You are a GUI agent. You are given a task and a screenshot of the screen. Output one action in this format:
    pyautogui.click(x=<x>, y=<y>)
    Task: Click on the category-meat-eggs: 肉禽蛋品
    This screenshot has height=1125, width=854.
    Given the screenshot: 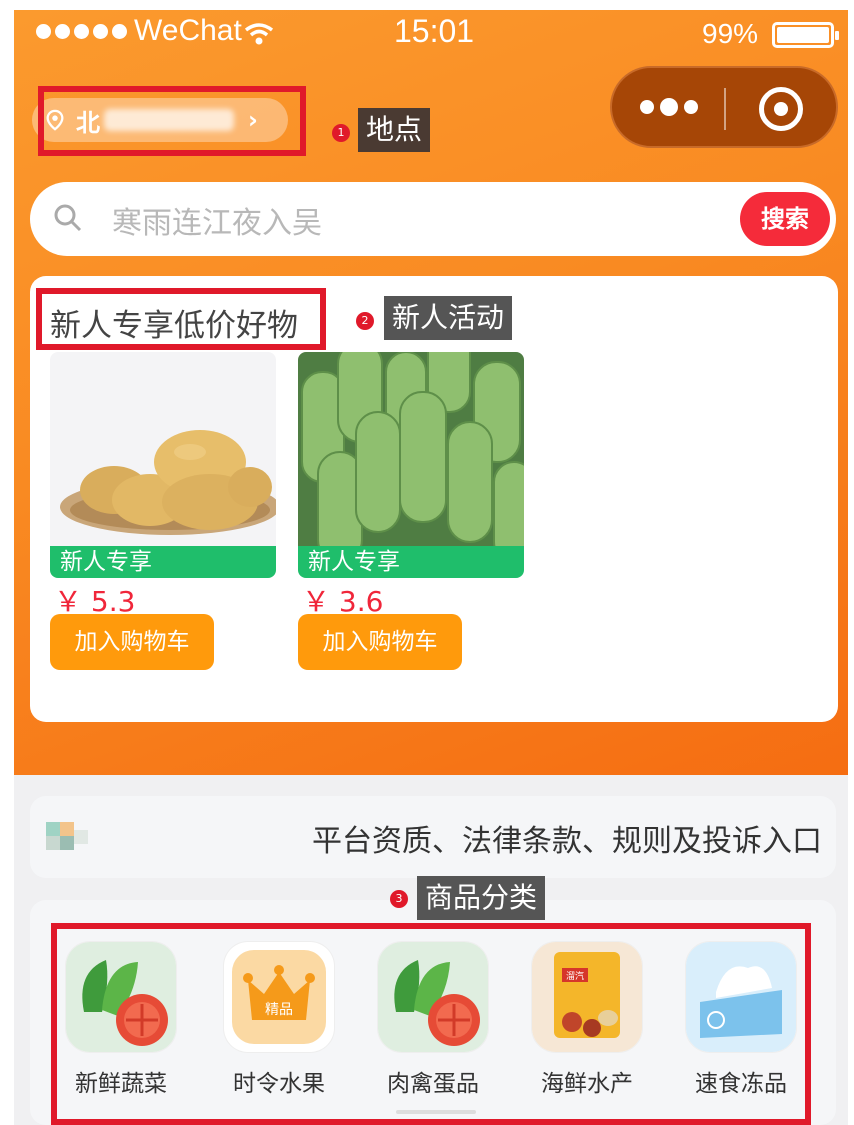 What is the action you would take?
    pyautogui.click(x=433, y=1020)
    